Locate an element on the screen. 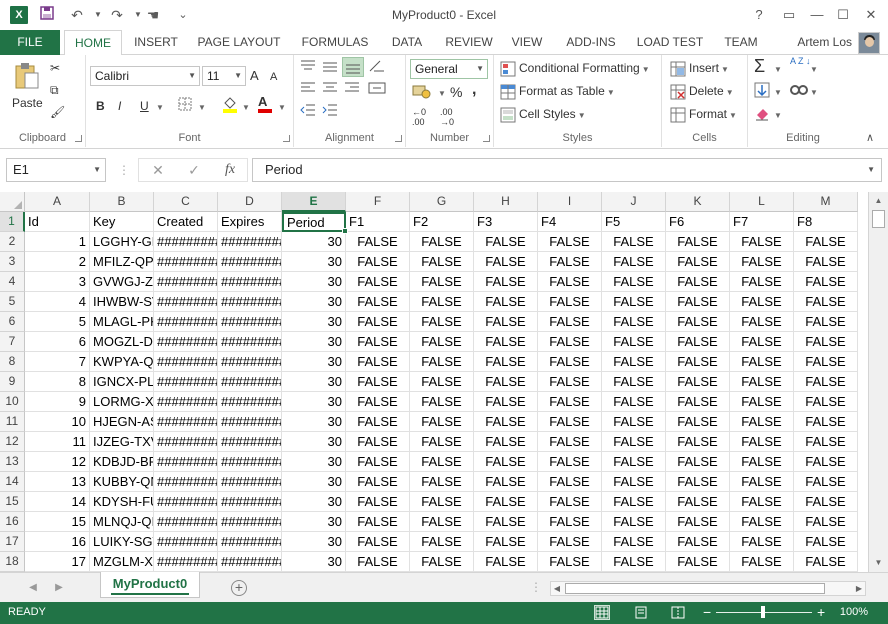 This screenshot has height=624, width=888. horizontal-scroll-thumb is located at coordinates (695, 588).